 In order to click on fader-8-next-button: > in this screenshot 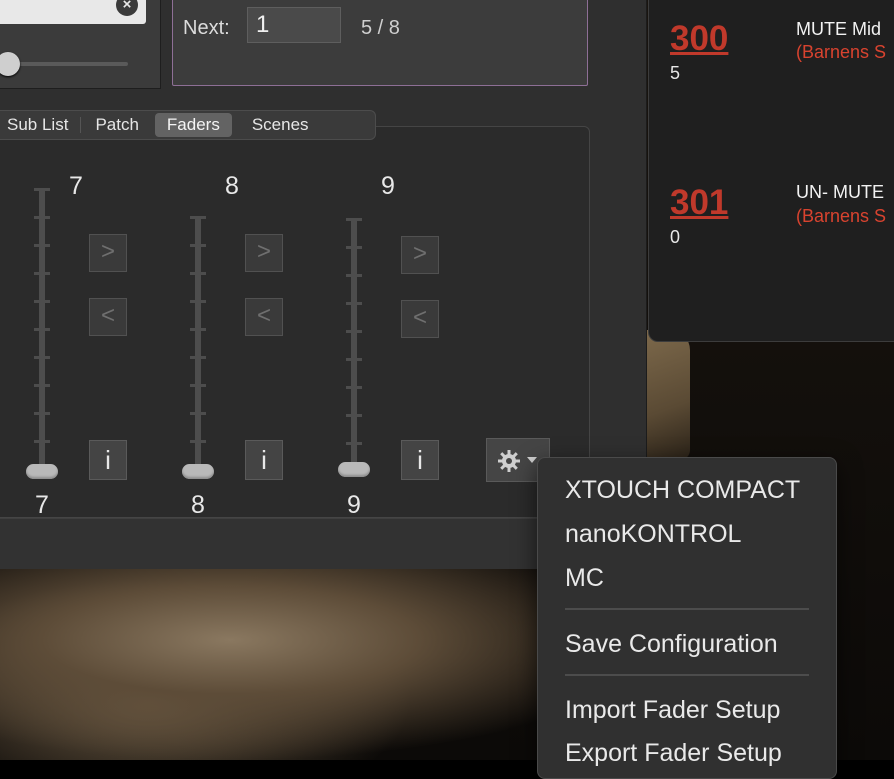, I will do `click(264, 253)`.